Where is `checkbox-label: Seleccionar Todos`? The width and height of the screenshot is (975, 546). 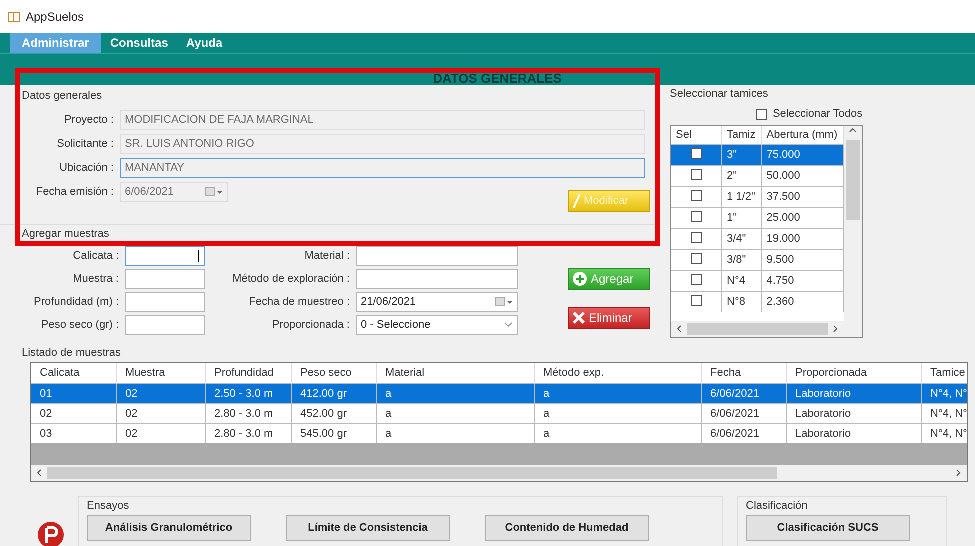
checkbox-label: Seleccionar Todos is located at coordinates (817, 114).